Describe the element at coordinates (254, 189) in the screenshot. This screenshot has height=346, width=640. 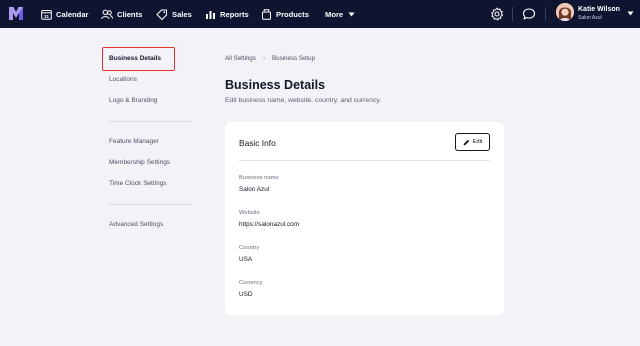
I see `field-value-business-name: Salon Azul` at that location.